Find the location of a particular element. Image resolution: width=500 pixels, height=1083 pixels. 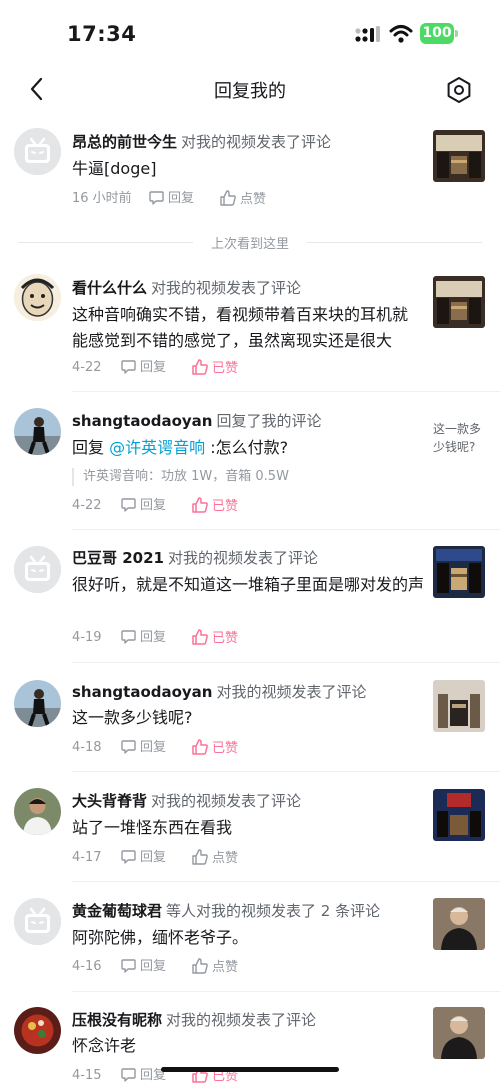

meme-face-avatar is located at coordinates (37, 297).